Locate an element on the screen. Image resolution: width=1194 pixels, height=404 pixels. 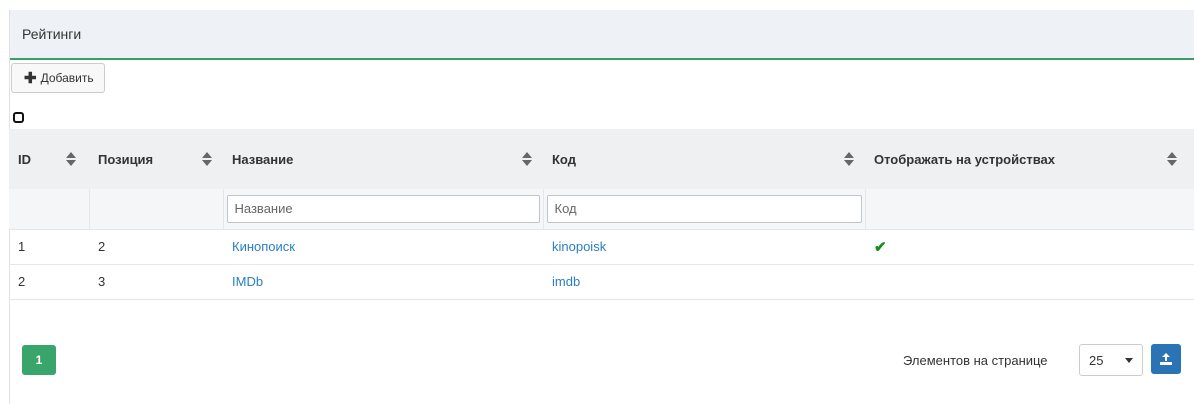
panel-heading: Рейтинги is located at coordinates (602, 35).